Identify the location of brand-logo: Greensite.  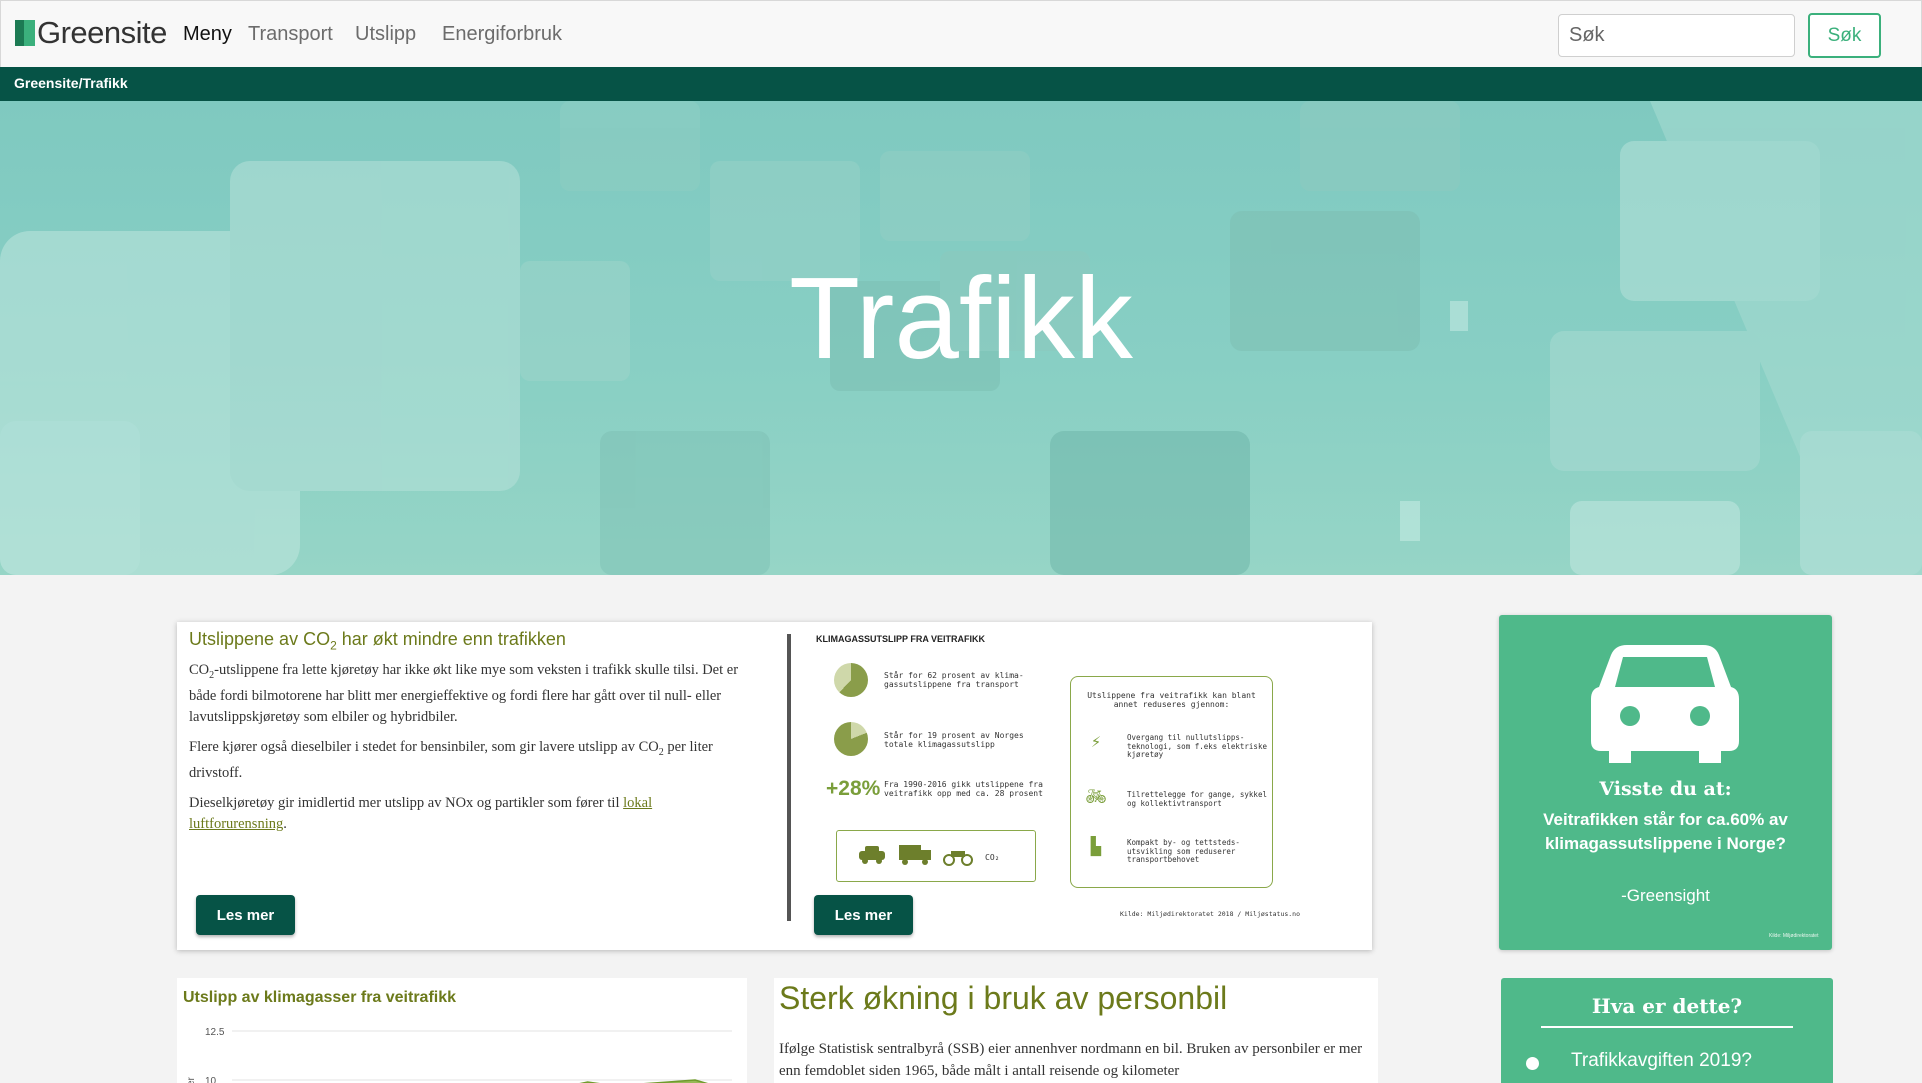
(91, 33).